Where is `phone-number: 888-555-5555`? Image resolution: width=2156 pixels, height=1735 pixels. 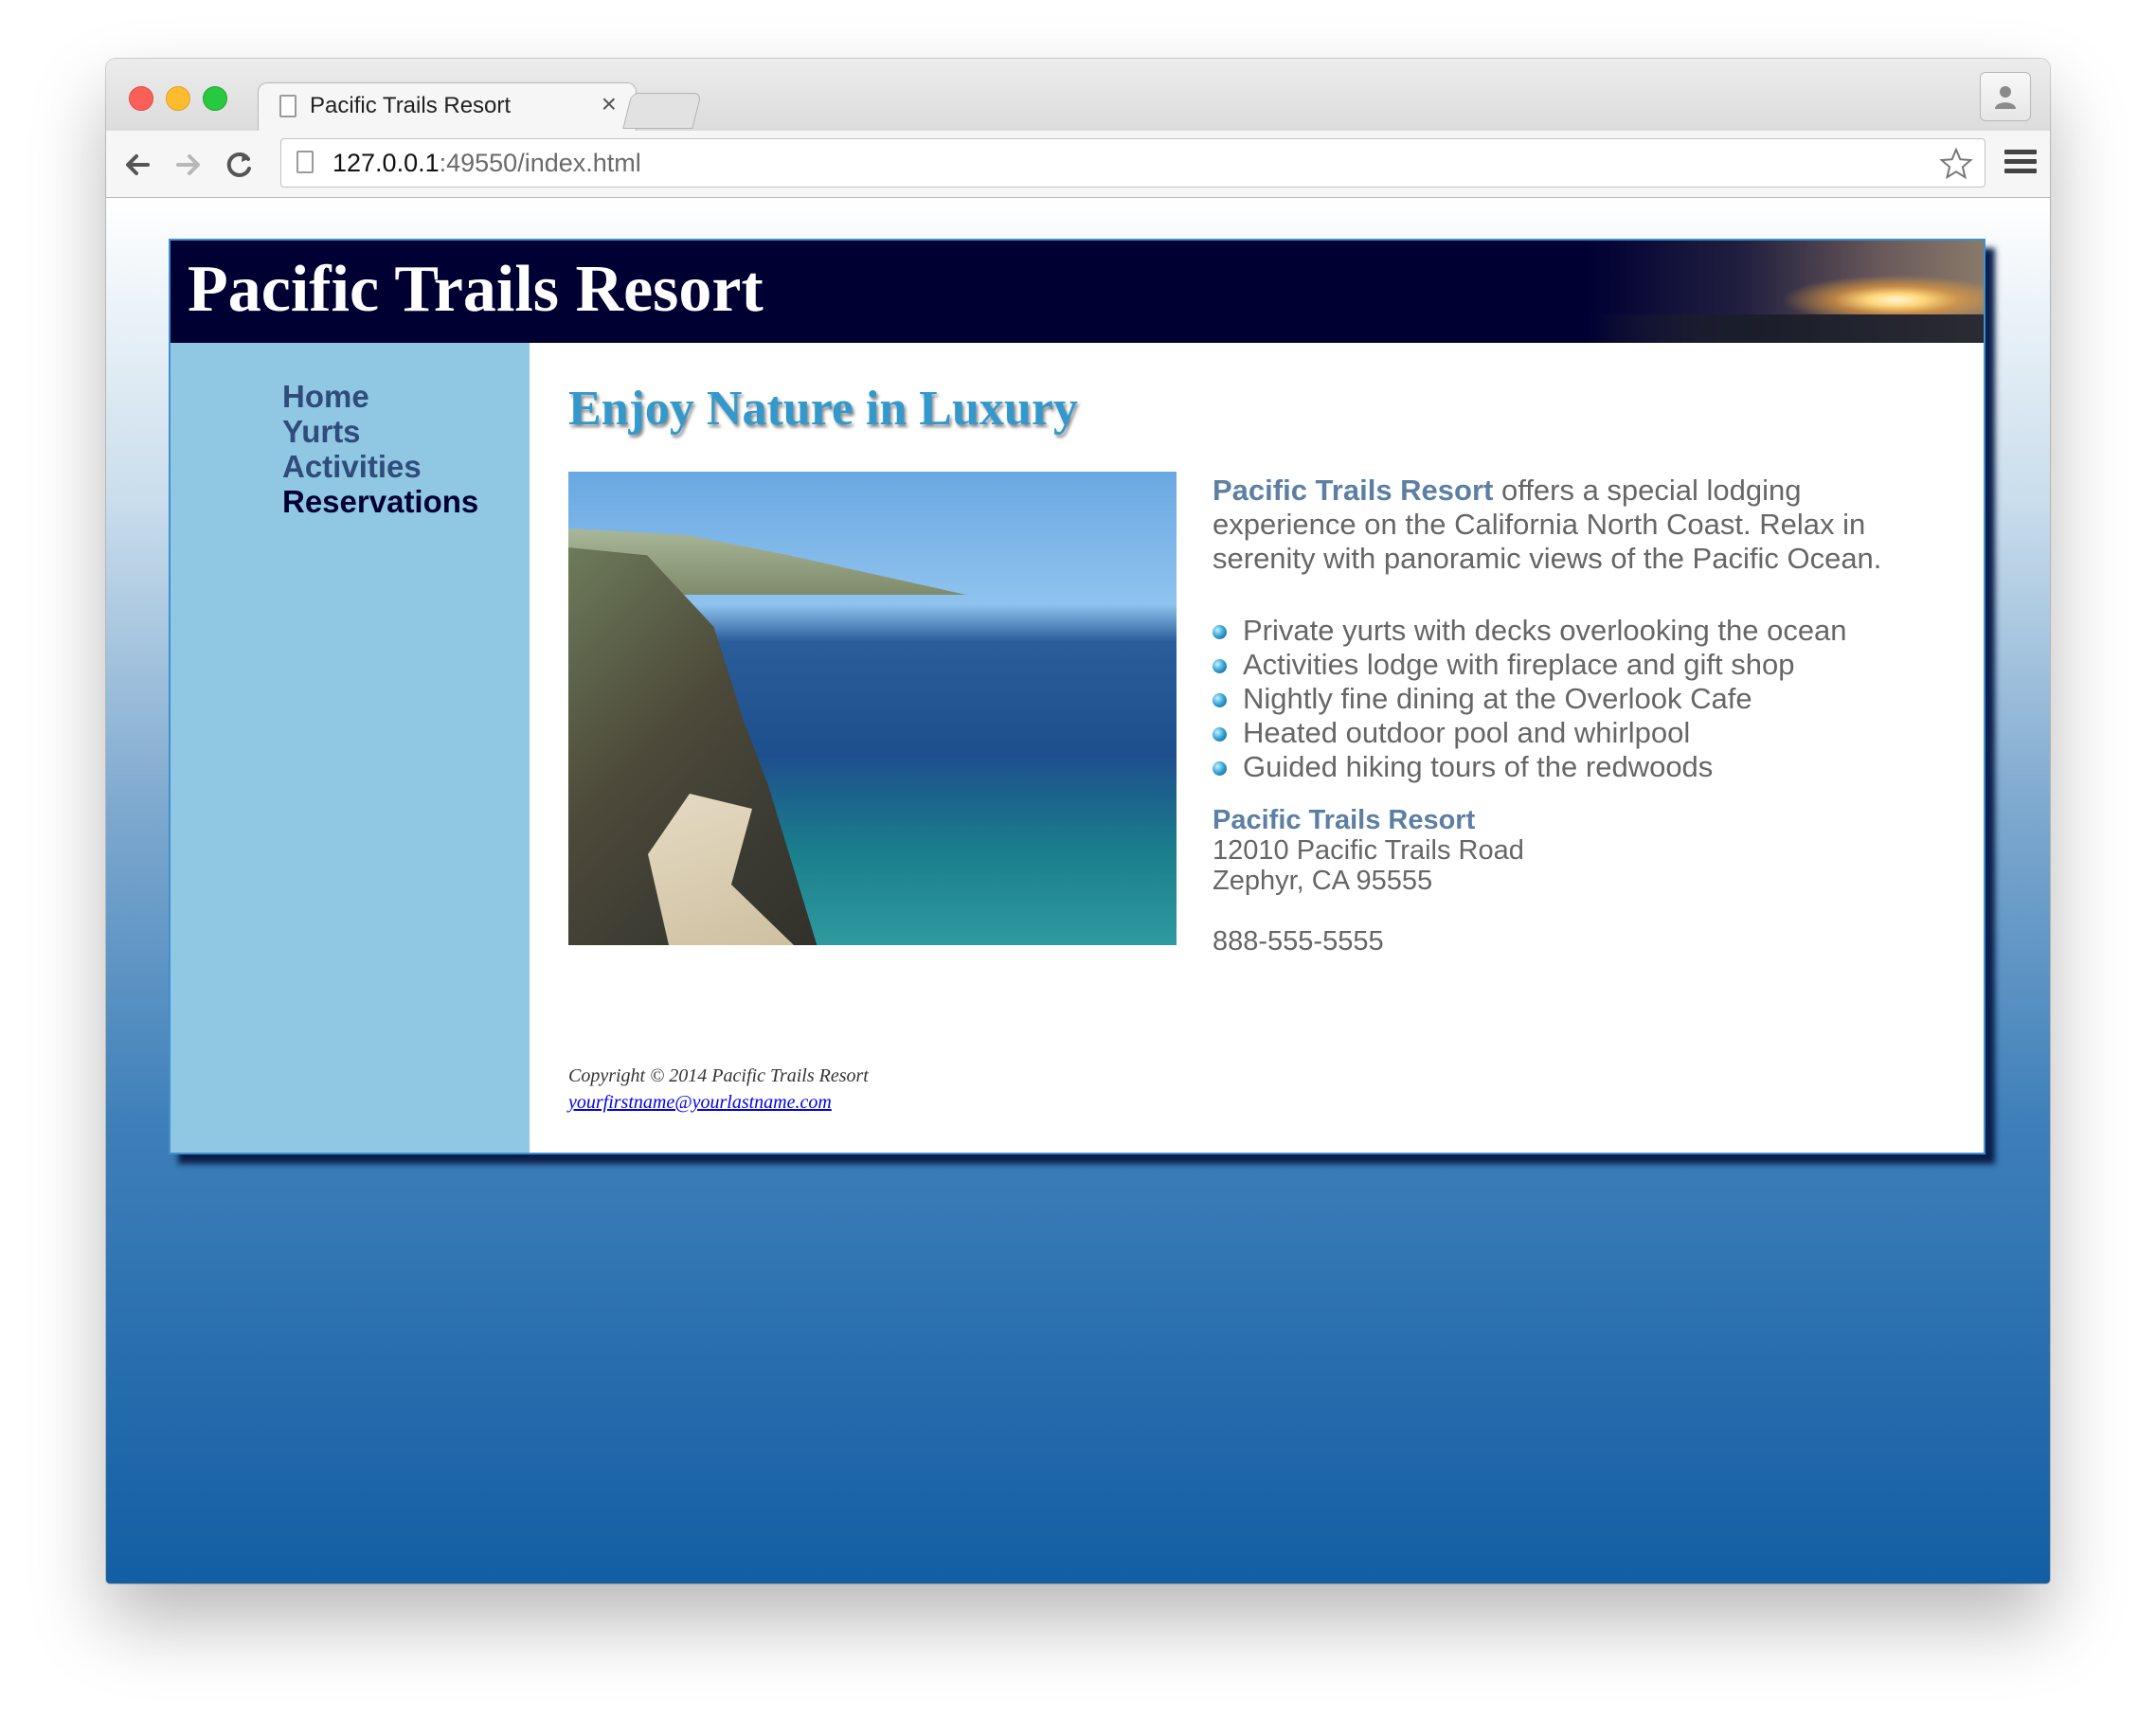 phone-number: 888-555-5555 is located at coordinates (1299, 942).